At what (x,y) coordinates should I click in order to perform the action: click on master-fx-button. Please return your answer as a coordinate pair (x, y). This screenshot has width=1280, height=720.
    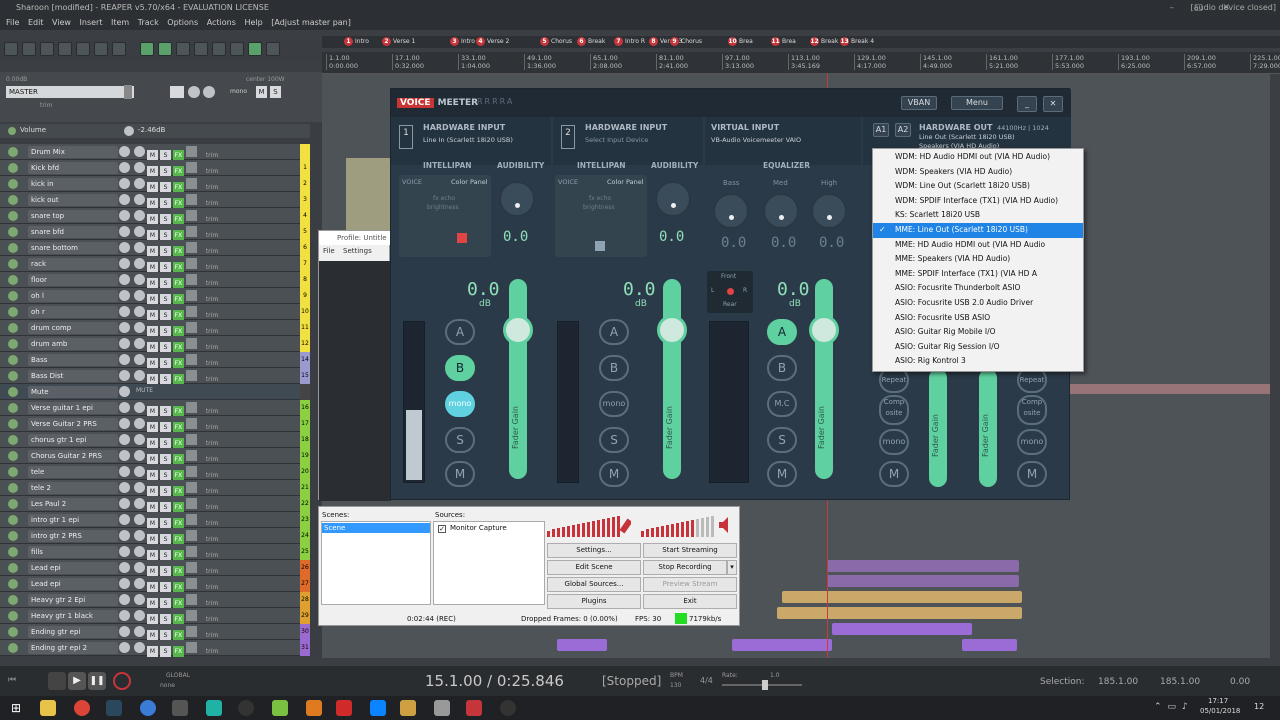
    Looking at the image, I should click on (177, 92).